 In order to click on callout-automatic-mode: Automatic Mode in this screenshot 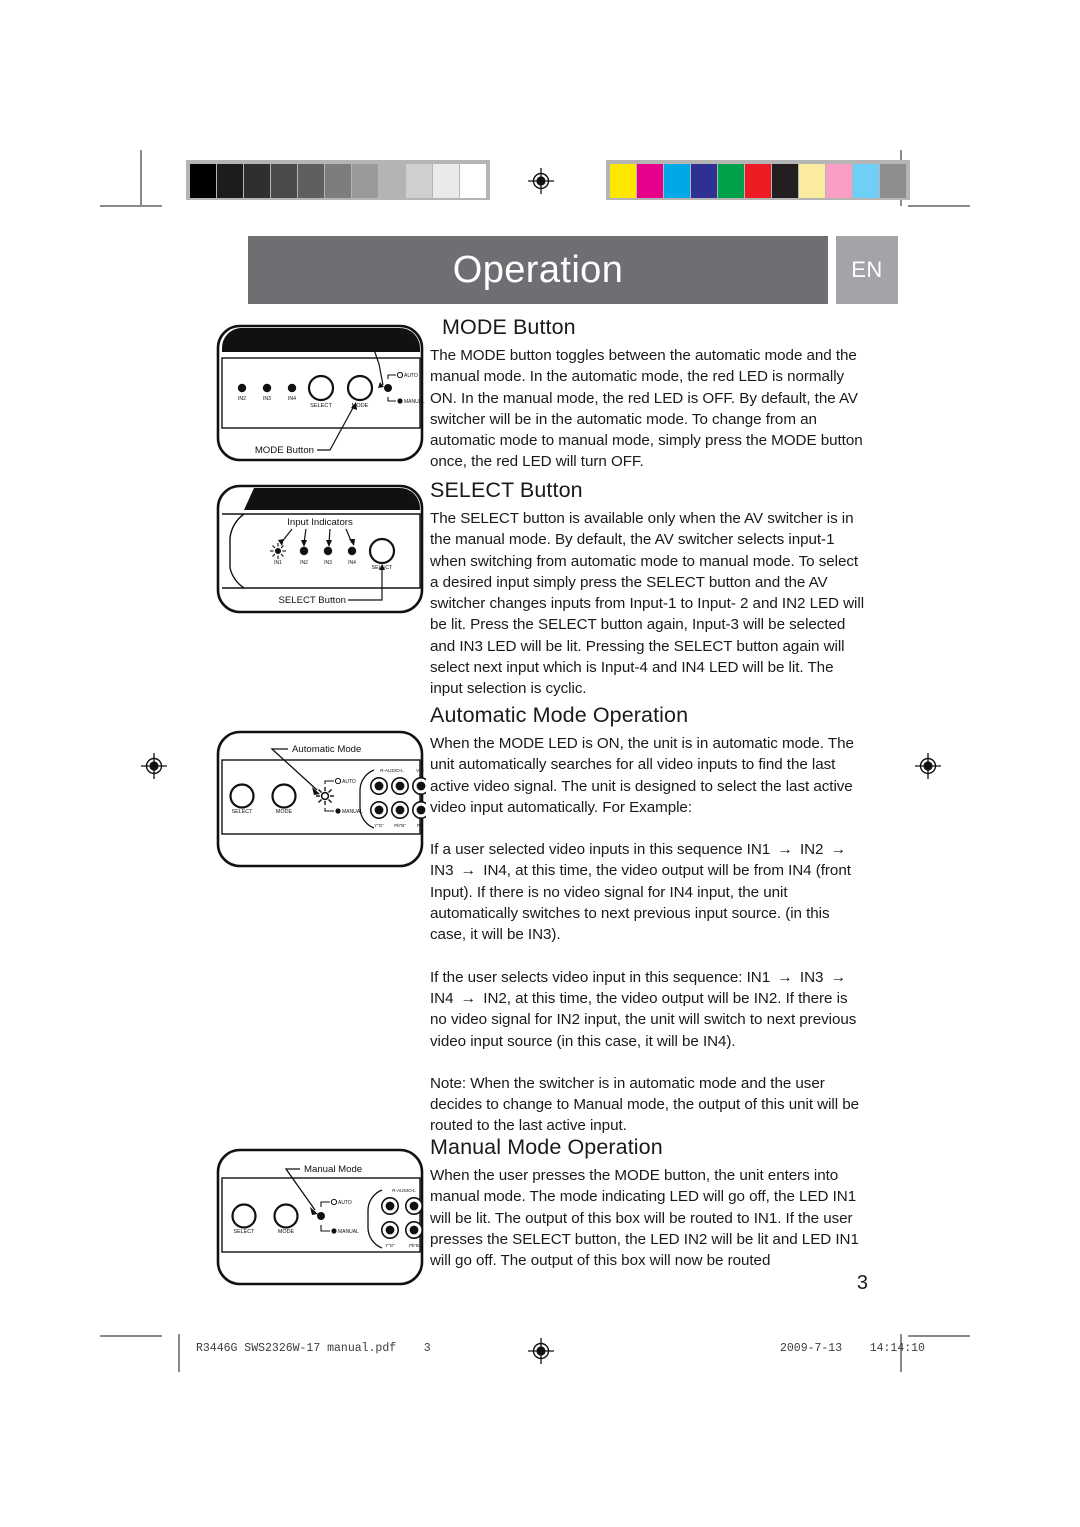, I will do `click(326, 749)`.